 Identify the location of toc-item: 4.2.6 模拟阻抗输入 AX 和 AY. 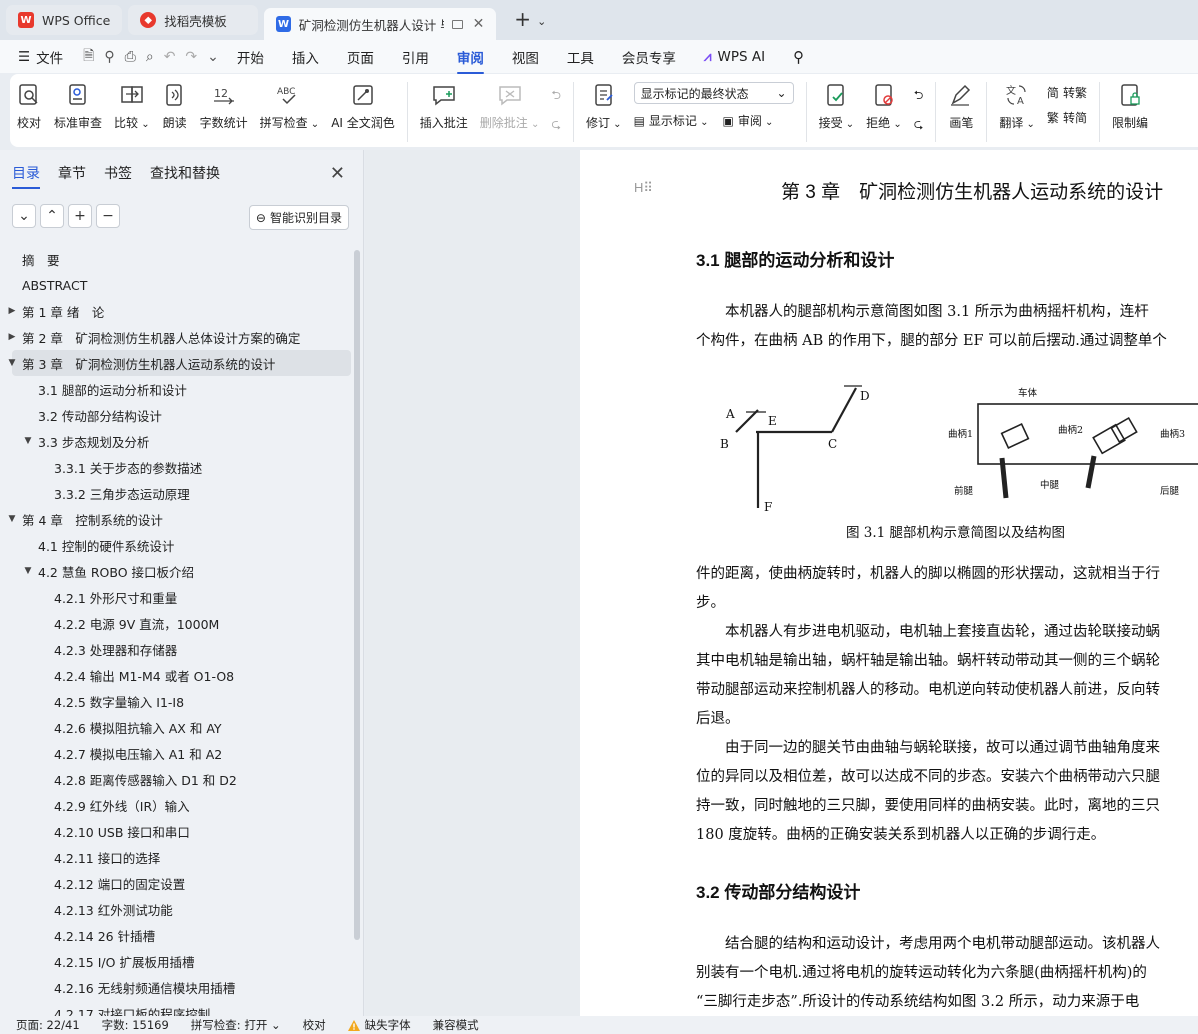
(176, 727).